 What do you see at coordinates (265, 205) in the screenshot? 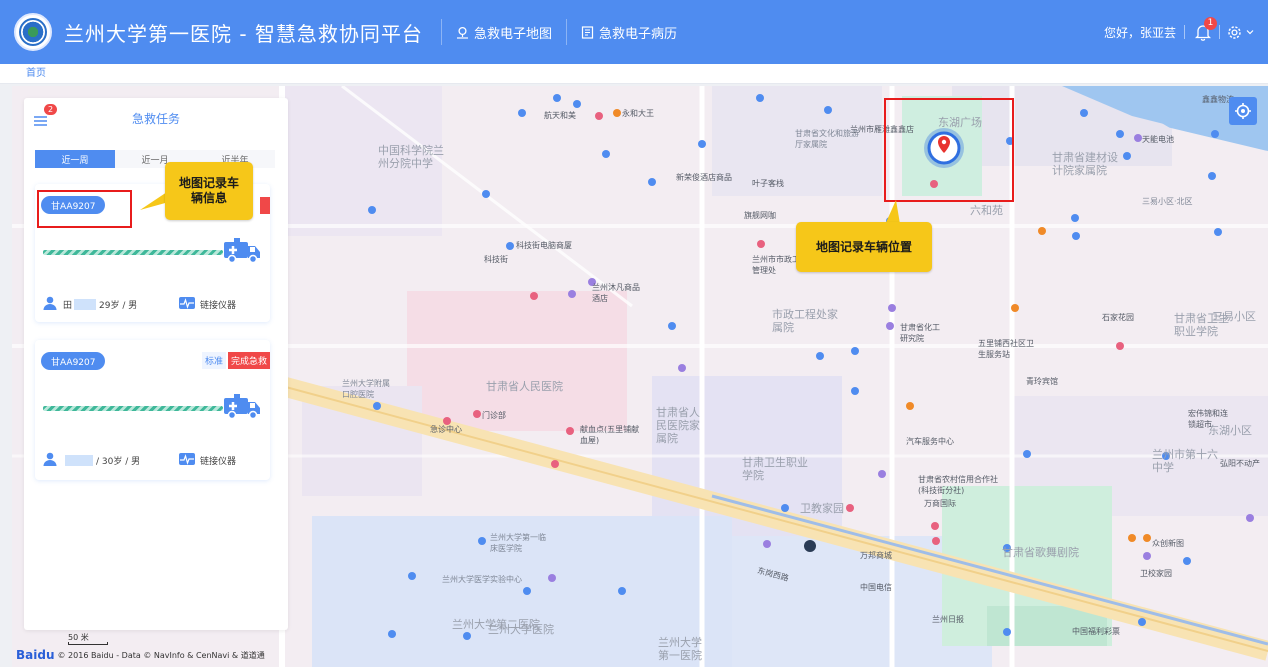
I see `complete-rescue-button` at bounding box center [265, 205].